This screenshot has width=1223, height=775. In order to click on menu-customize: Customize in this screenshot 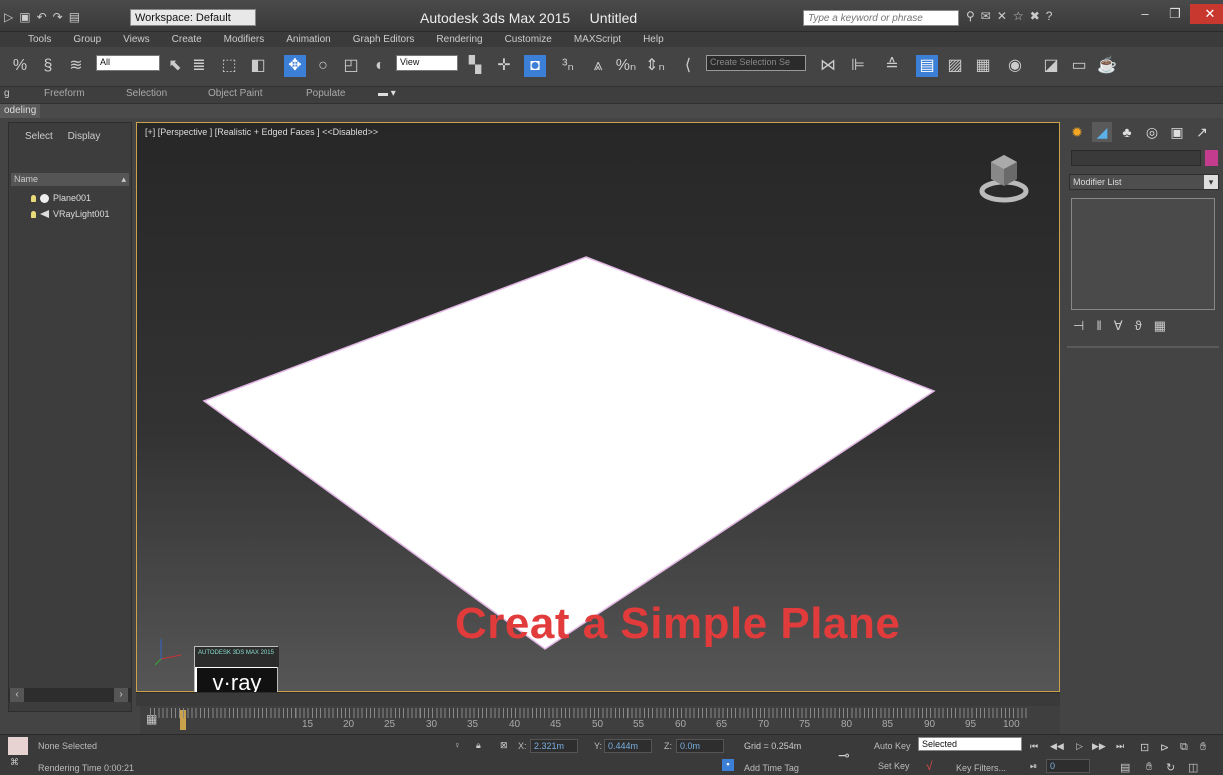, I will do `click(528, 39)`.